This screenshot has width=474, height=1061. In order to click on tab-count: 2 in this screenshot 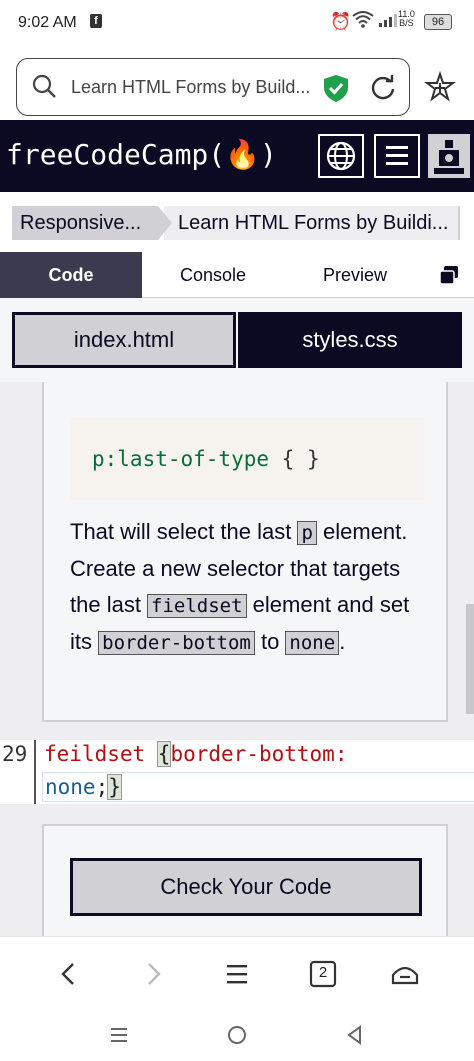, I will do `click(323, 972)`.